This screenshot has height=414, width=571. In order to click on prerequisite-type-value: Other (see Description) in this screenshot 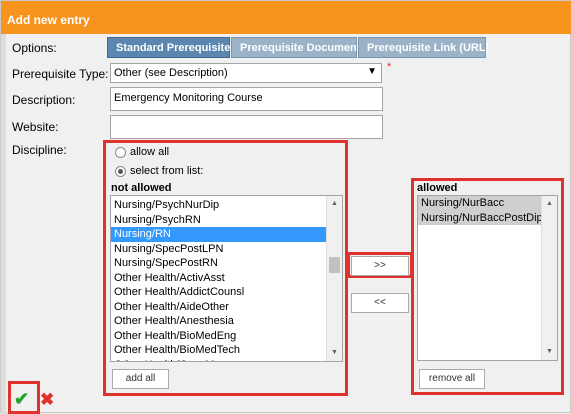, I will do `click(171, 73)`.